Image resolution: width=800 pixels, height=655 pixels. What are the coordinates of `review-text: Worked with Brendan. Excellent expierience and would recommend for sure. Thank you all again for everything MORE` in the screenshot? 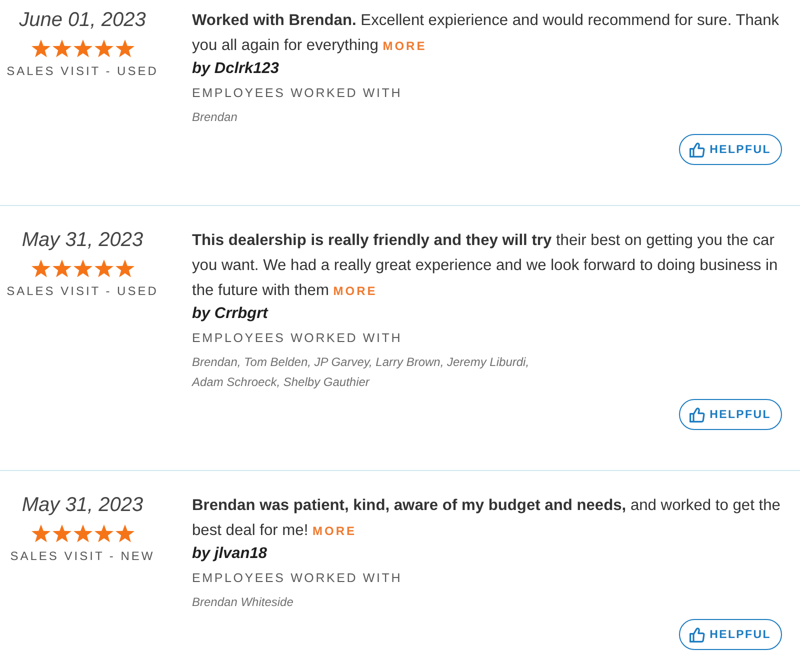 It's located at (486, 33).